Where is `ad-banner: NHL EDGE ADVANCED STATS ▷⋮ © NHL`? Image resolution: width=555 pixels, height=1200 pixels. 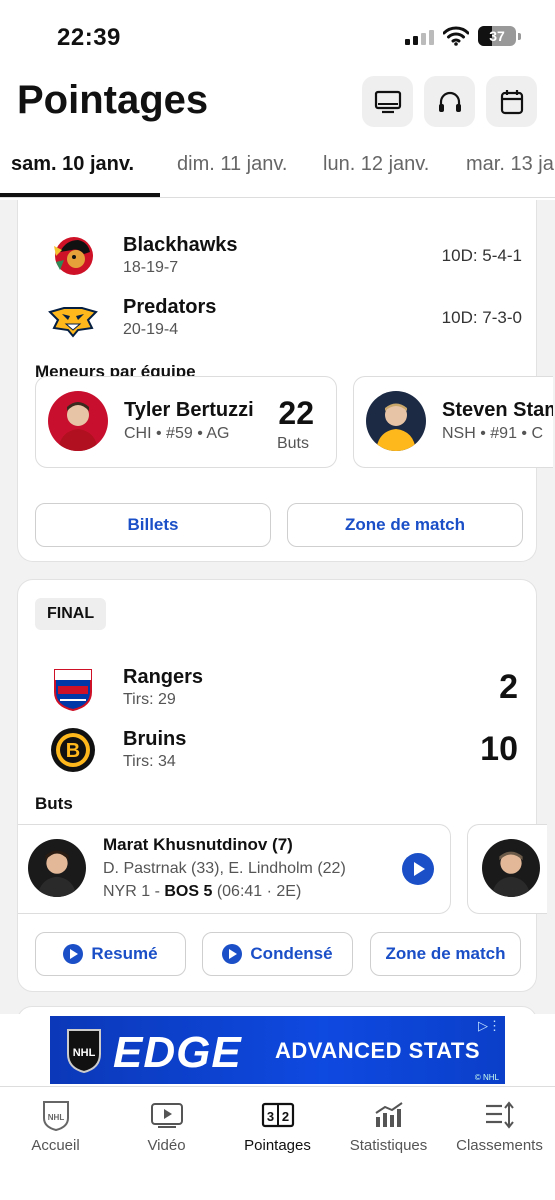 ad-banner: NHL EDGE ADVANCED STATS ▷⋮ © NHL is located at coordinates (277, 1050).